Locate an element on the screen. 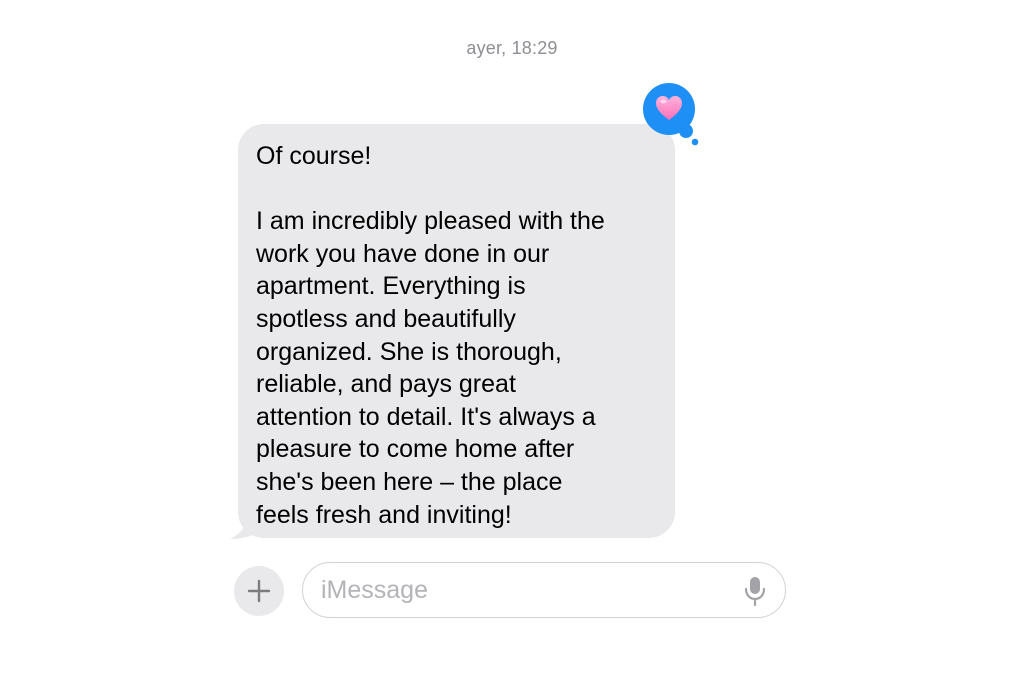 The width and height of the screenshot is (1024, 682). add-attachment-button is located at coordinates (259, 591).